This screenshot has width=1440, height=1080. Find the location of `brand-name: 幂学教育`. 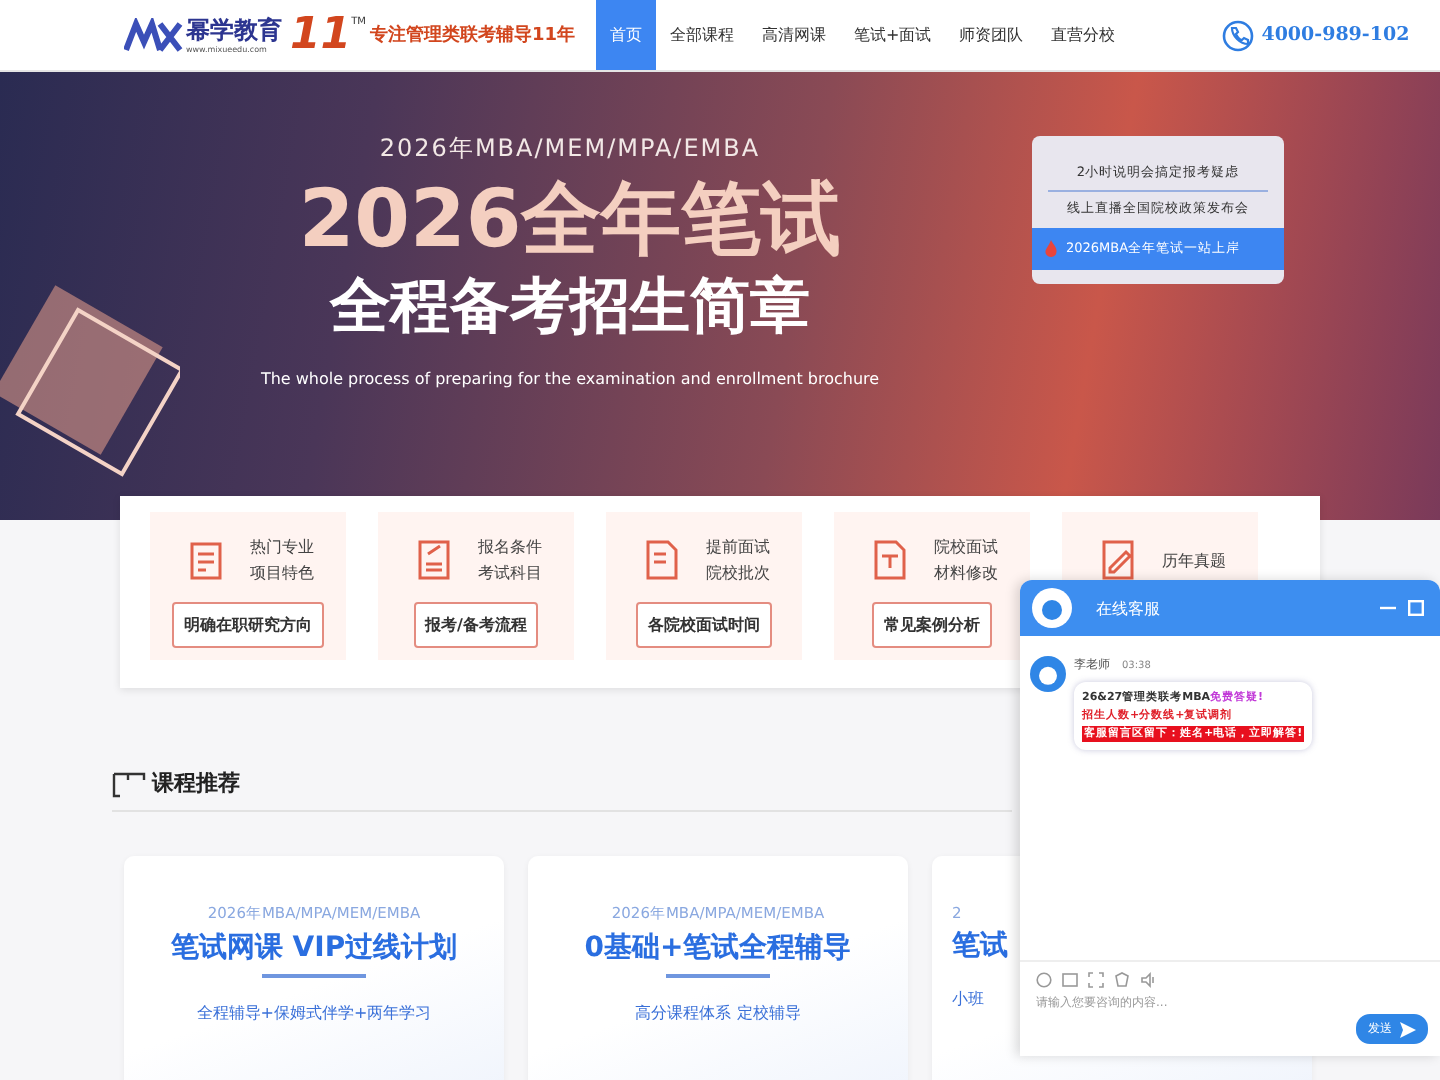

brand-name: 幂学教育 is located at coordinates (234, 30).